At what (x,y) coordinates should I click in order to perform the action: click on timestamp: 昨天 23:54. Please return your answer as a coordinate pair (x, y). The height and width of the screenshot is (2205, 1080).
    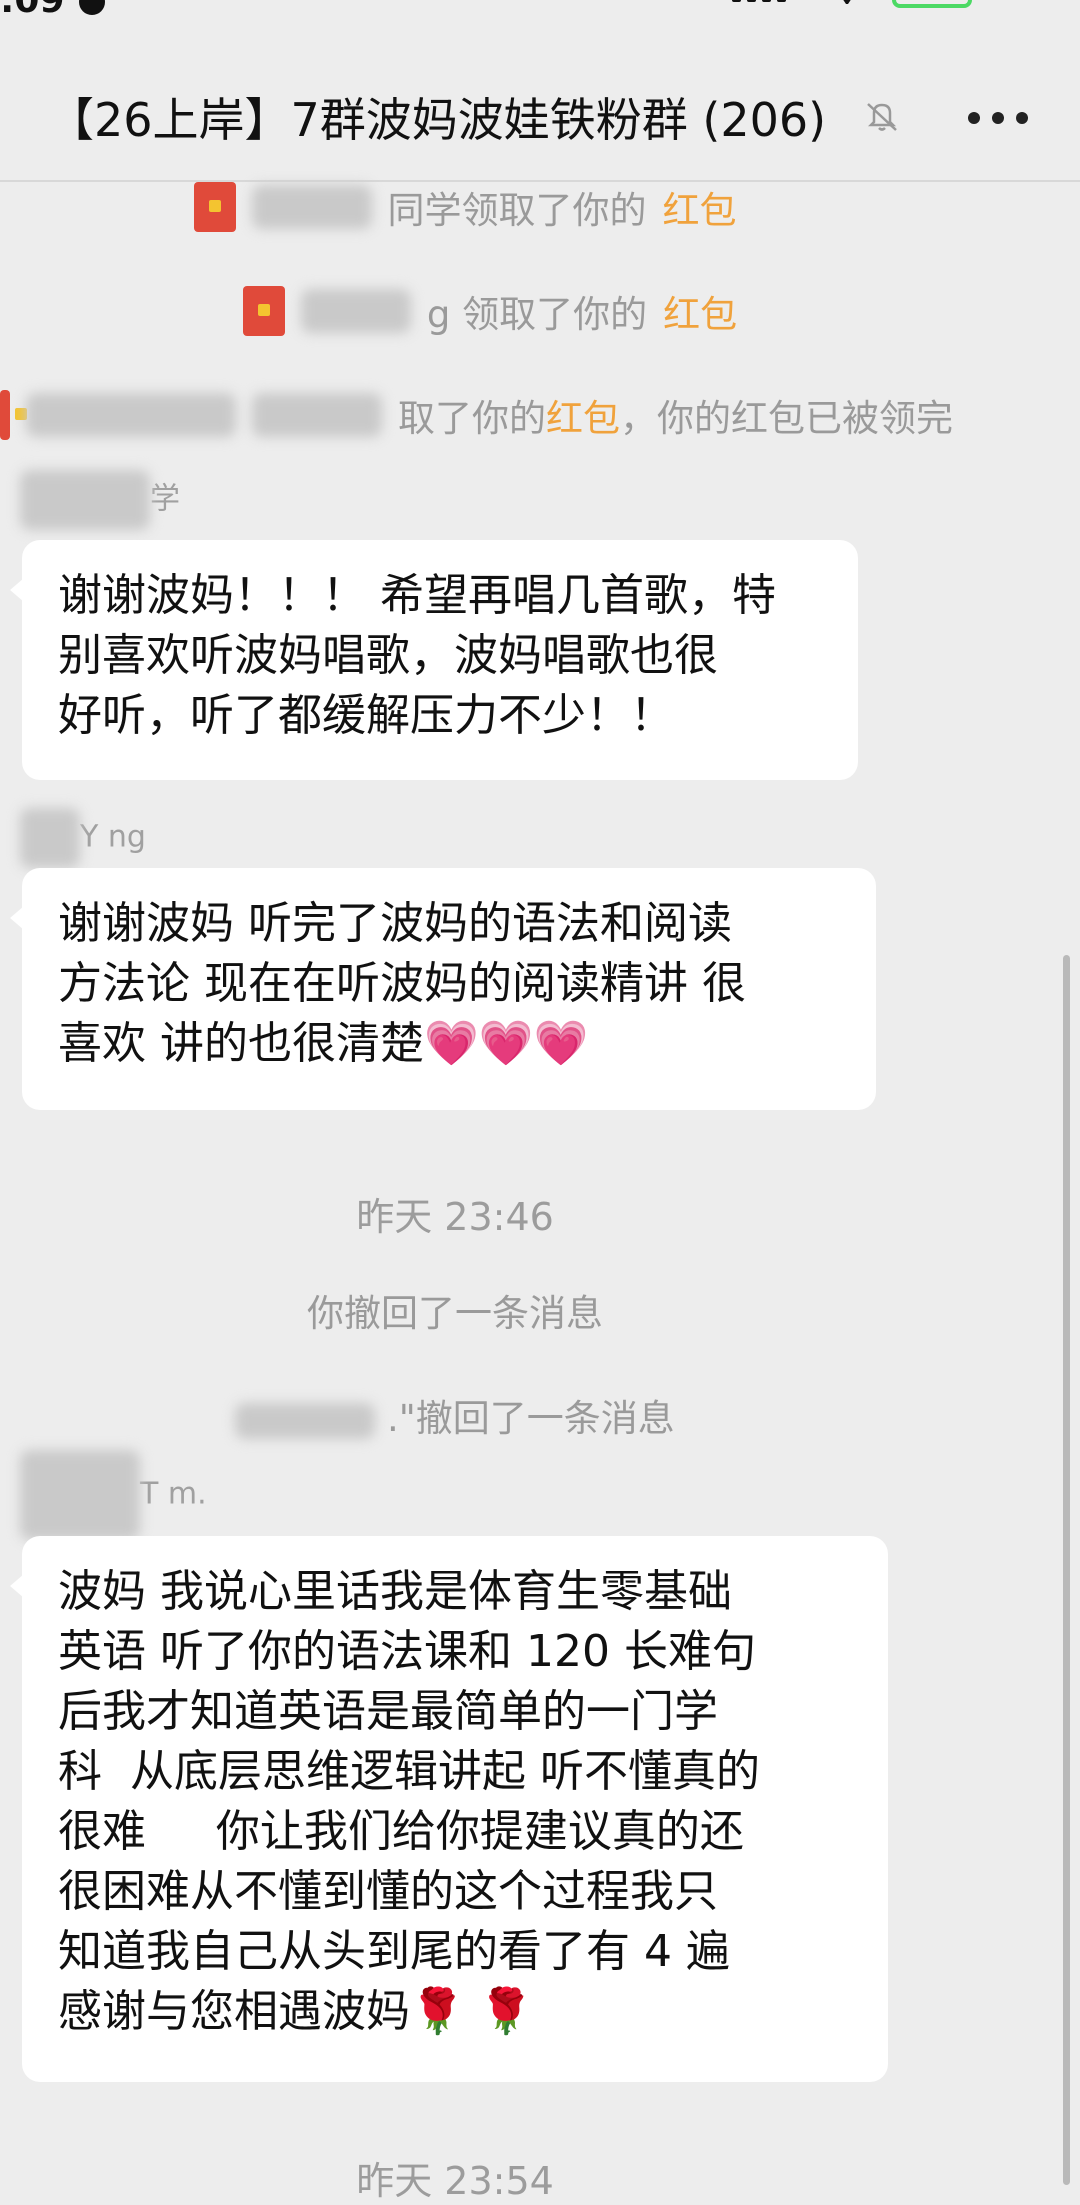
    Looking at the image, I should click on (455, 2181).